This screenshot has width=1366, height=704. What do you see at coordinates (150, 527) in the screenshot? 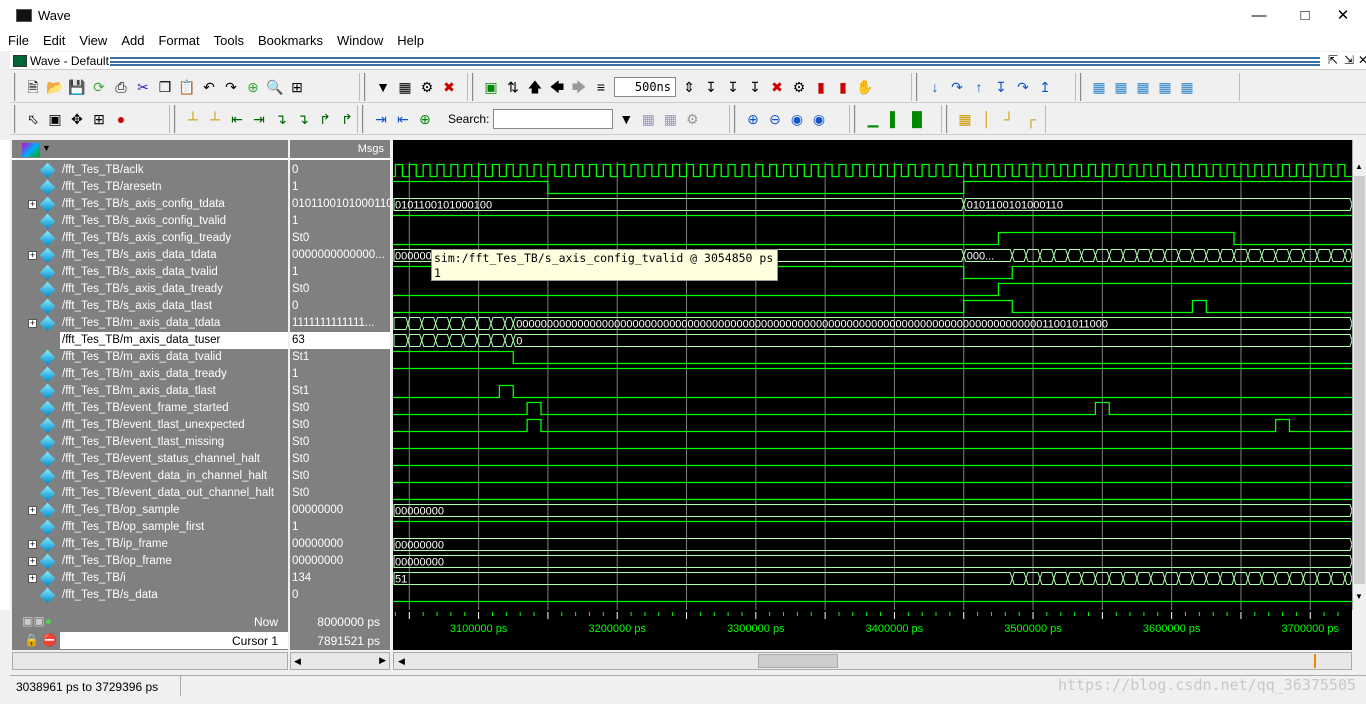
I see `signal-row: /fft_Tes_TB/op_sample_first` at bounding box center [150, 527].